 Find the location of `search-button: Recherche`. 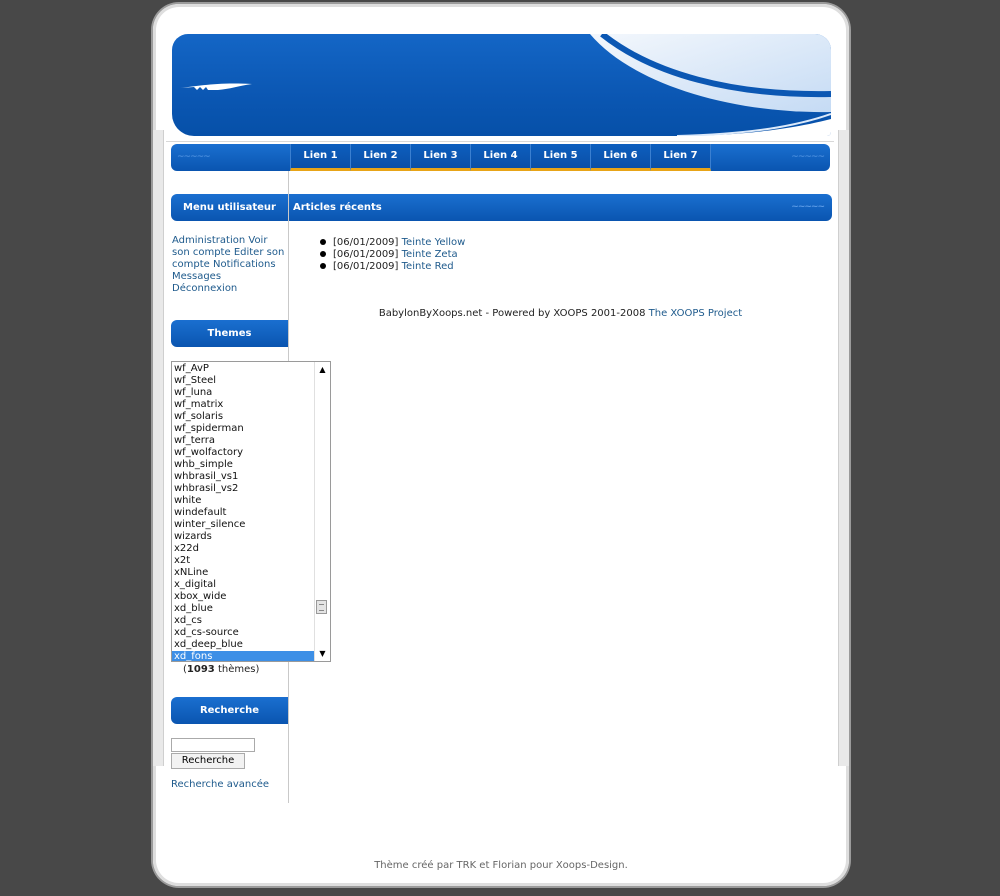

search-button: Recherche is located at coordinates (208, 761).